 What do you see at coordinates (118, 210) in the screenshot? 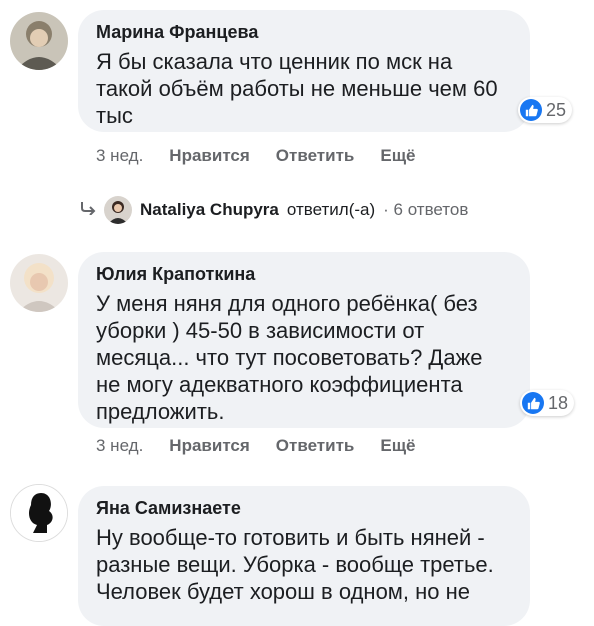
I see `avatar-nataliya` at bounding box center [118, 210].